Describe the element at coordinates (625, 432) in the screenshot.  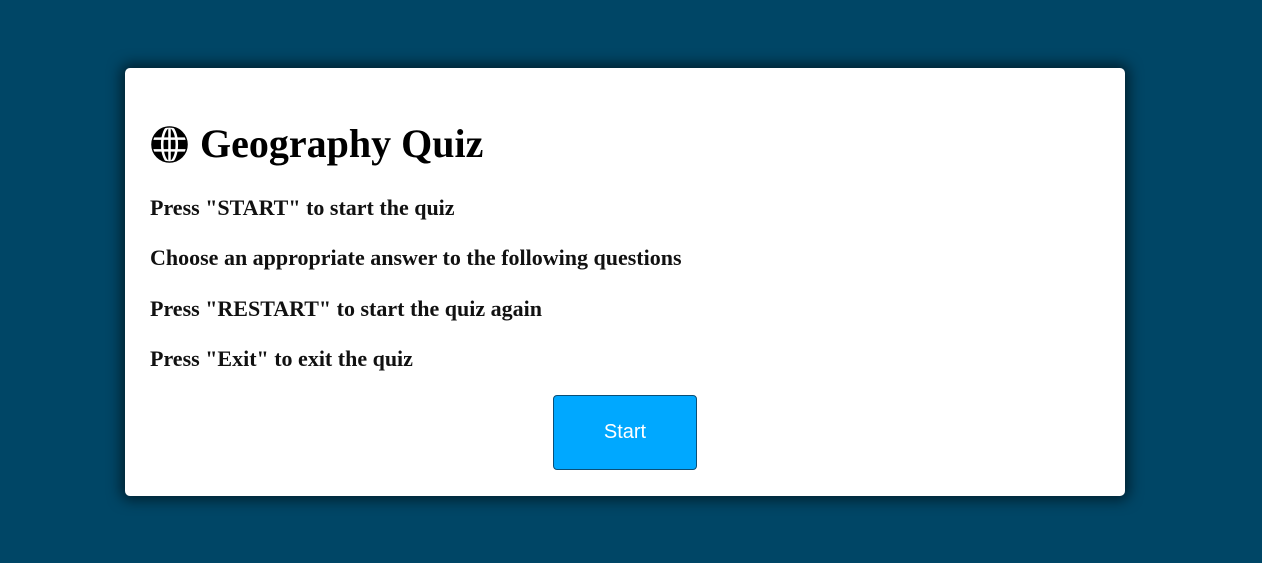
I see `start-button: Start` at that location.